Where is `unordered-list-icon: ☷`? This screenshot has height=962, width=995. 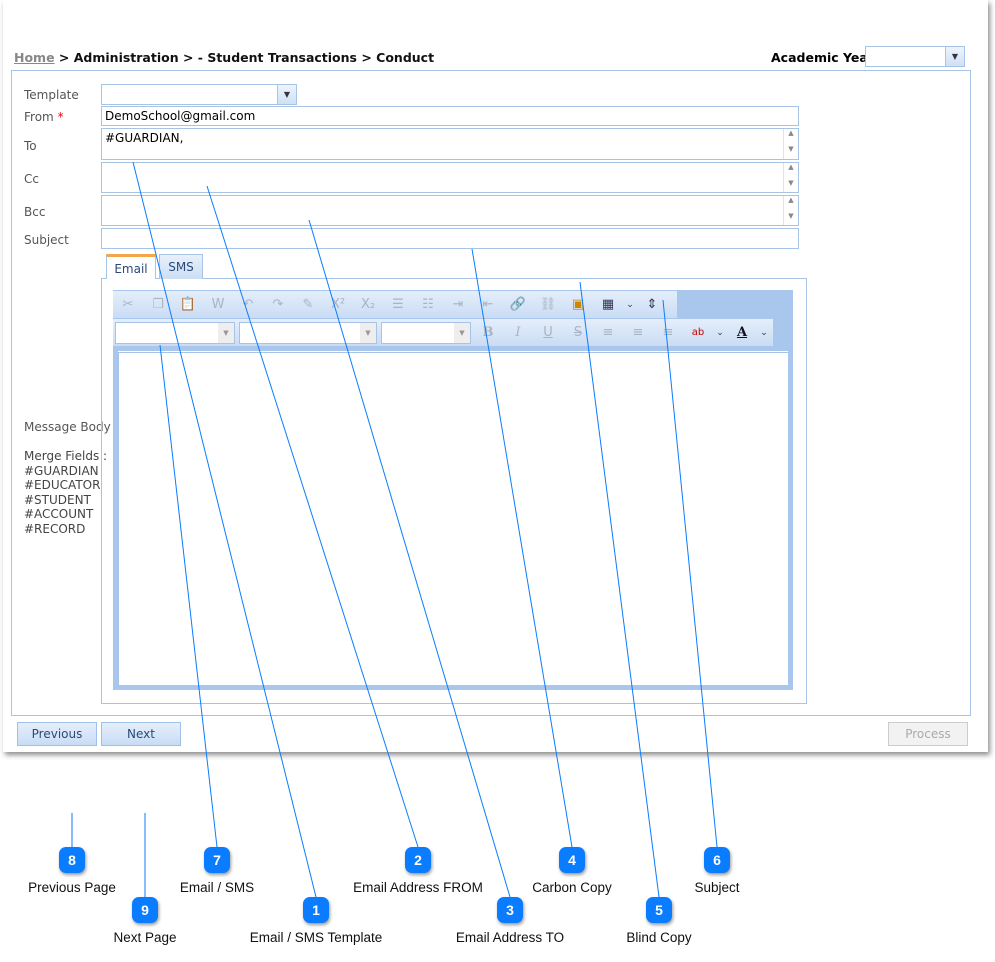
unordered-list-icon: ☷ is located at coordinates (428, 304).